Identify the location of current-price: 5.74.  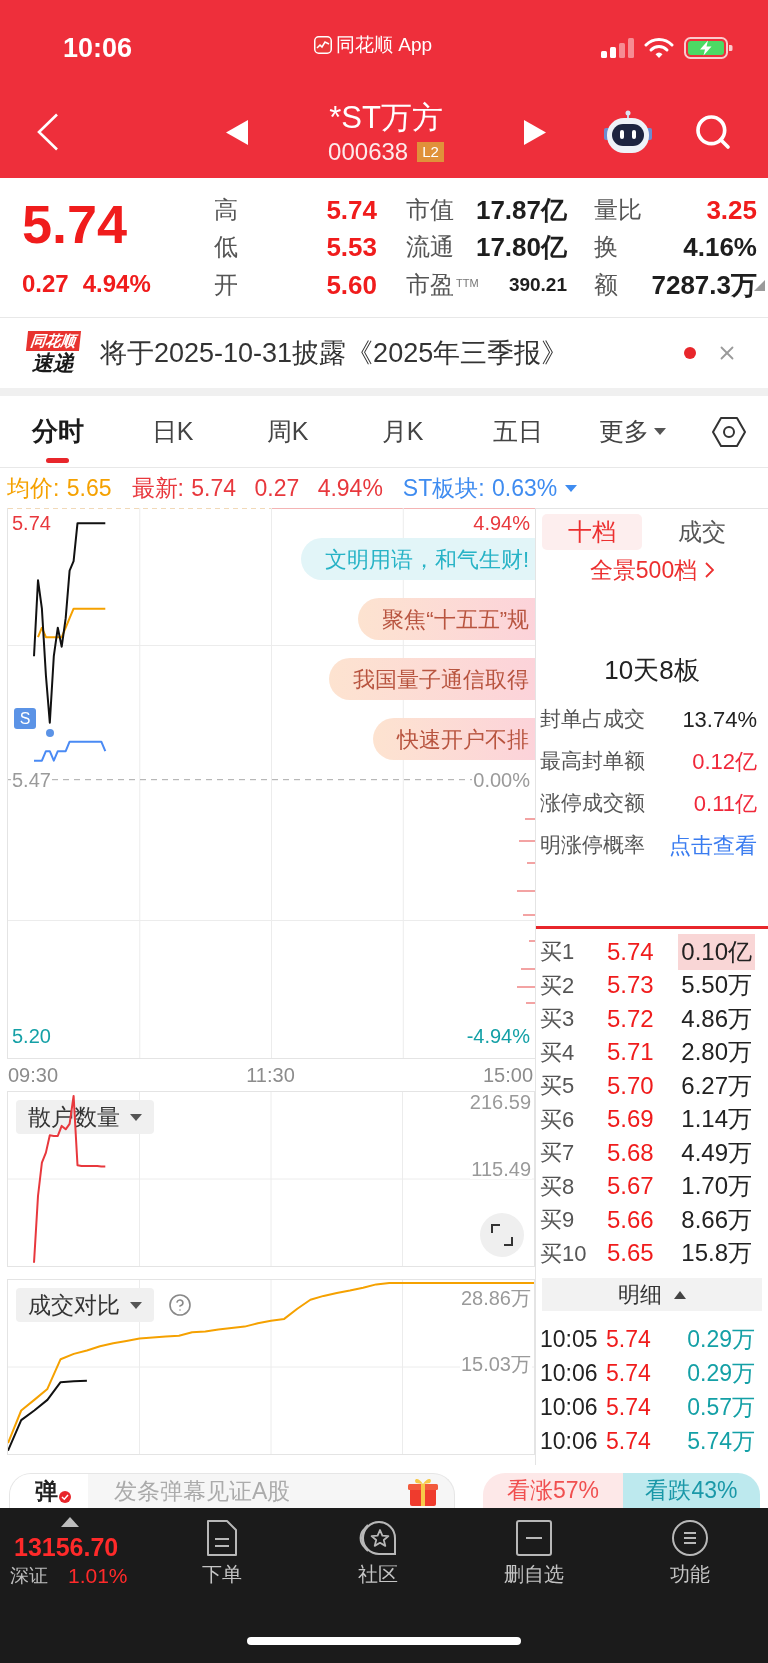
(75, 224).